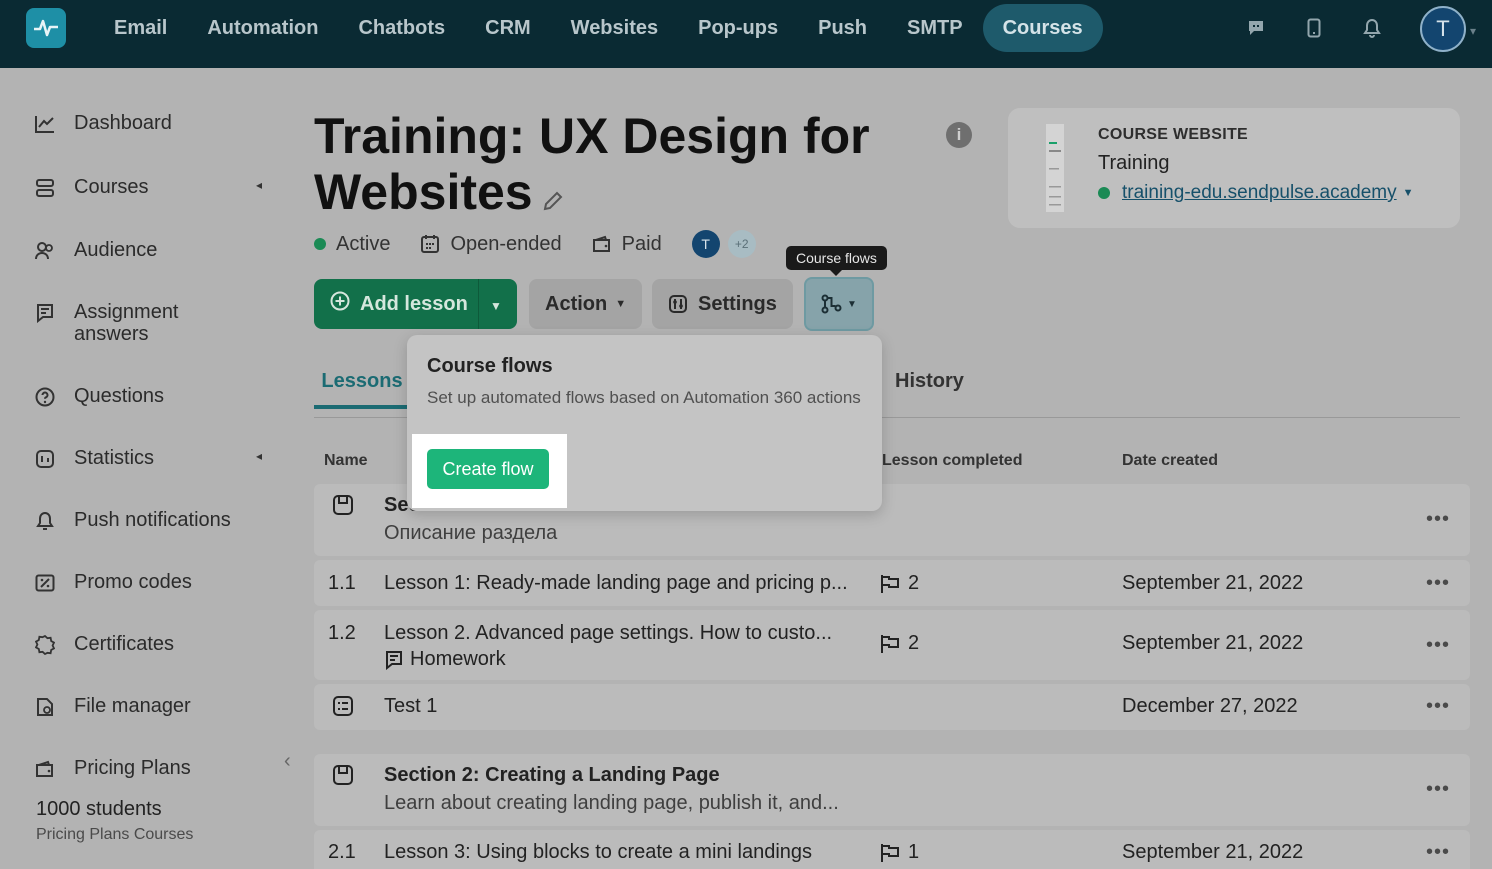 This screenshot has width=1492, height=869. What do you see at coordinates (112, 706) in the screenshot?
I see `sidebar-item-file-manager: File manager` at bounding box center [112, 706].